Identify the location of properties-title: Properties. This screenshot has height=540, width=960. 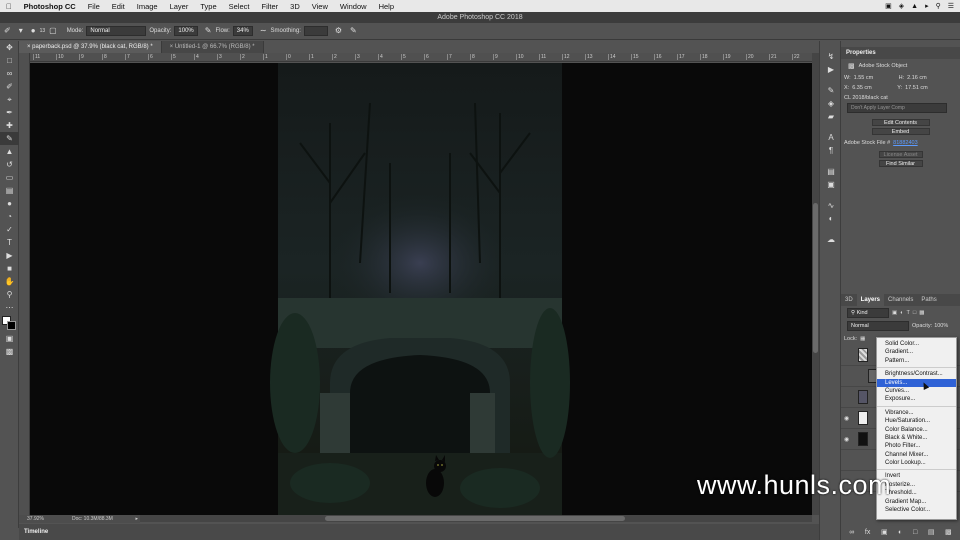
(900, 53).